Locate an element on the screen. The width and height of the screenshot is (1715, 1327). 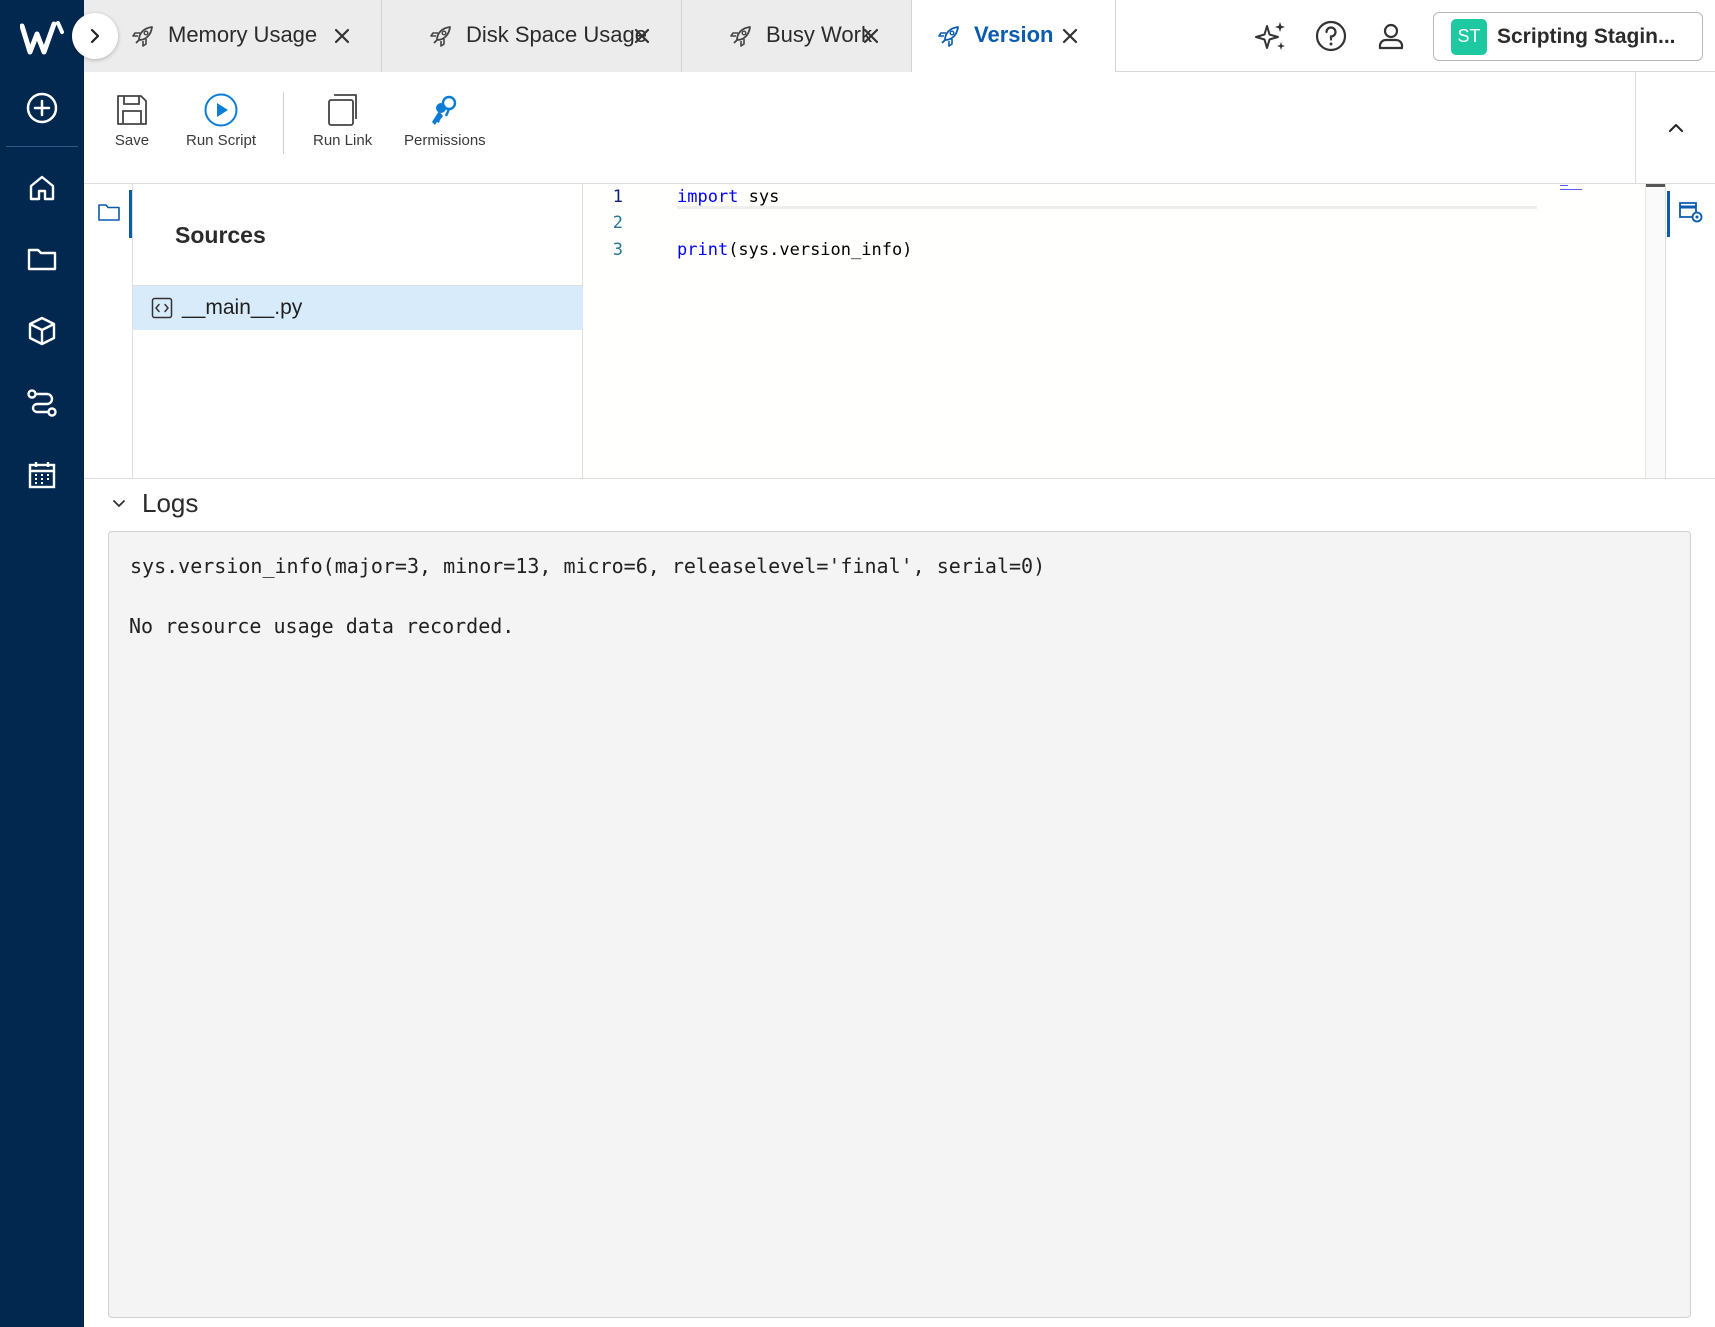
permissions-button: Permissions is located at coordinates (445, 119).